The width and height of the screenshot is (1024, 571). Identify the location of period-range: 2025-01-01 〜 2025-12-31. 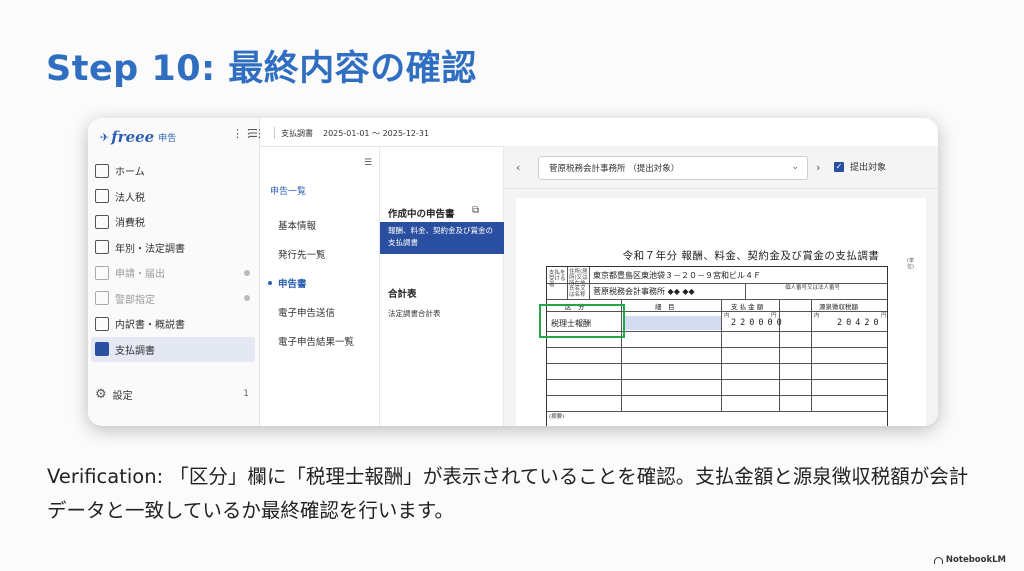
(376, 133).